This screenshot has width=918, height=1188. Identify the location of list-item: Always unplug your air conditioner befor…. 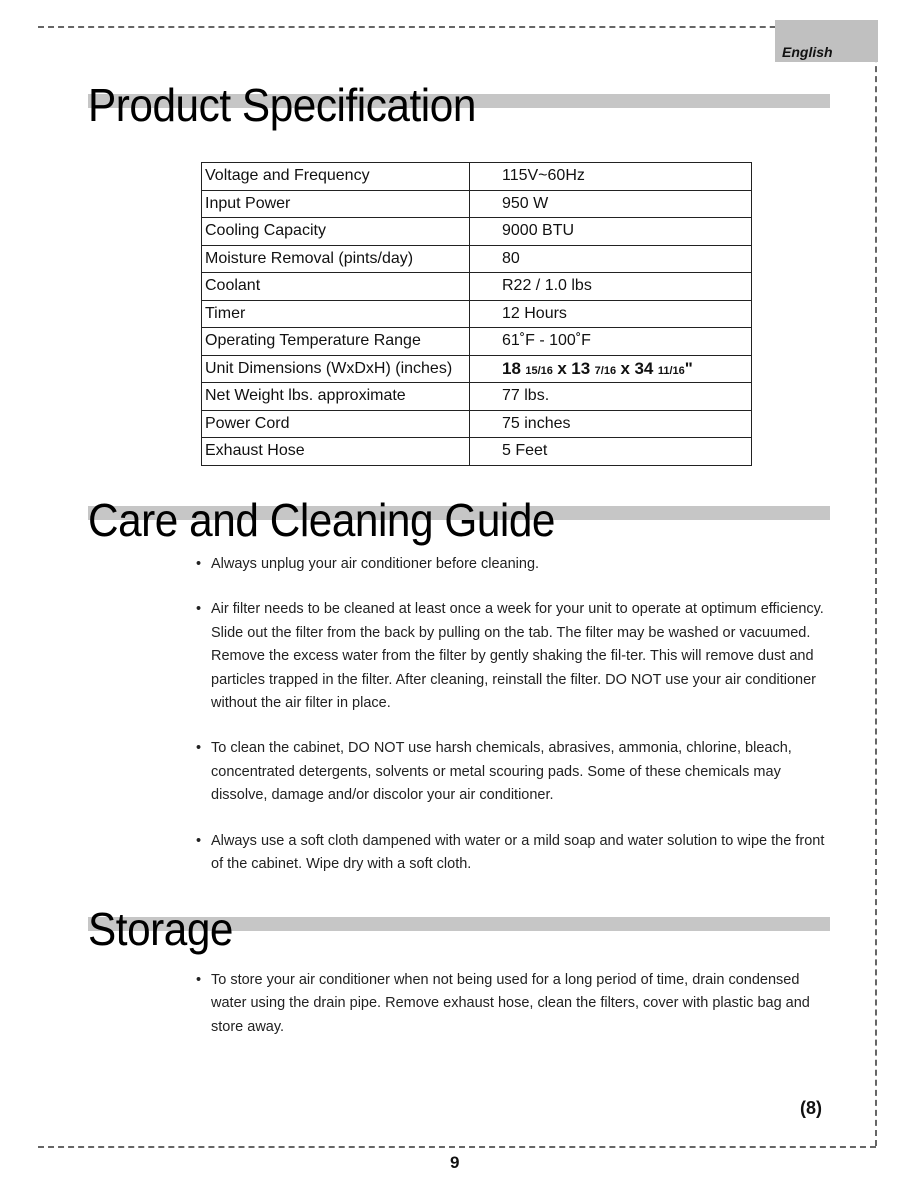
(516, 565).